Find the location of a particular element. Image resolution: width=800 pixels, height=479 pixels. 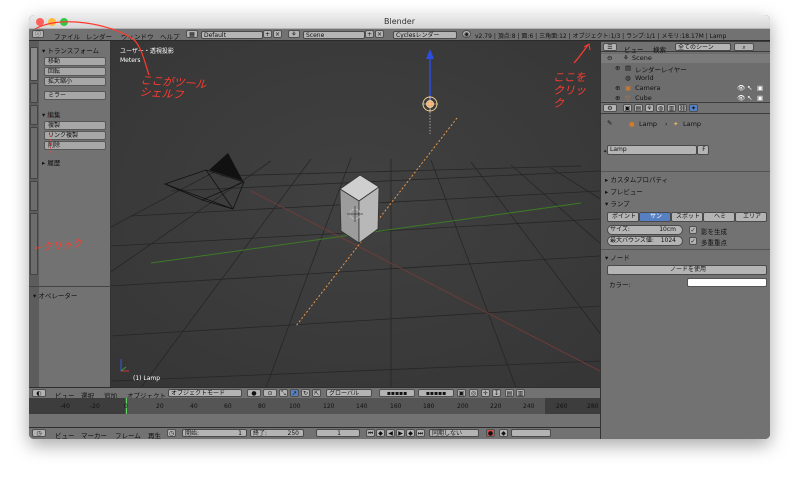

annotation-arrow-up is located at coordinates (581, 54).